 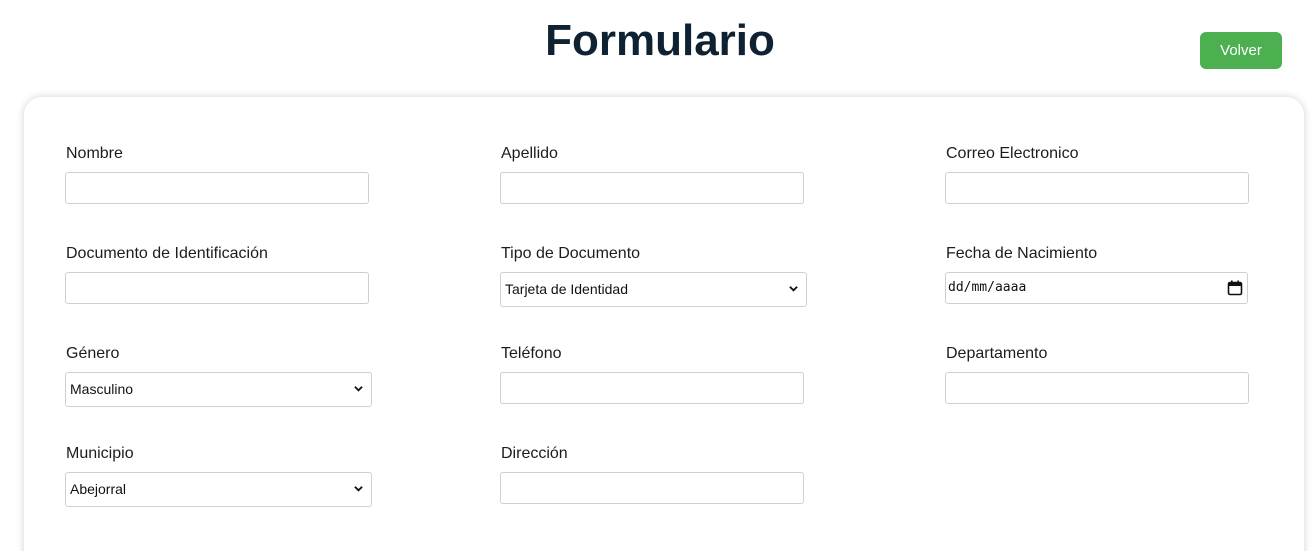 I want to click on genero-value: Masculino, so click(x=102, y=389).